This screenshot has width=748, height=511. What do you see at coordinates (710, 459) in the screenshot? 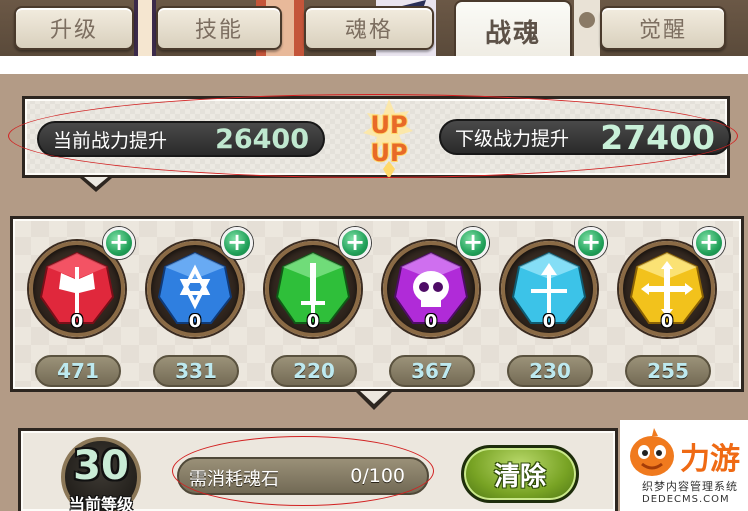
I see `watermark-brand: 力游` at bounding box center [710, 459].